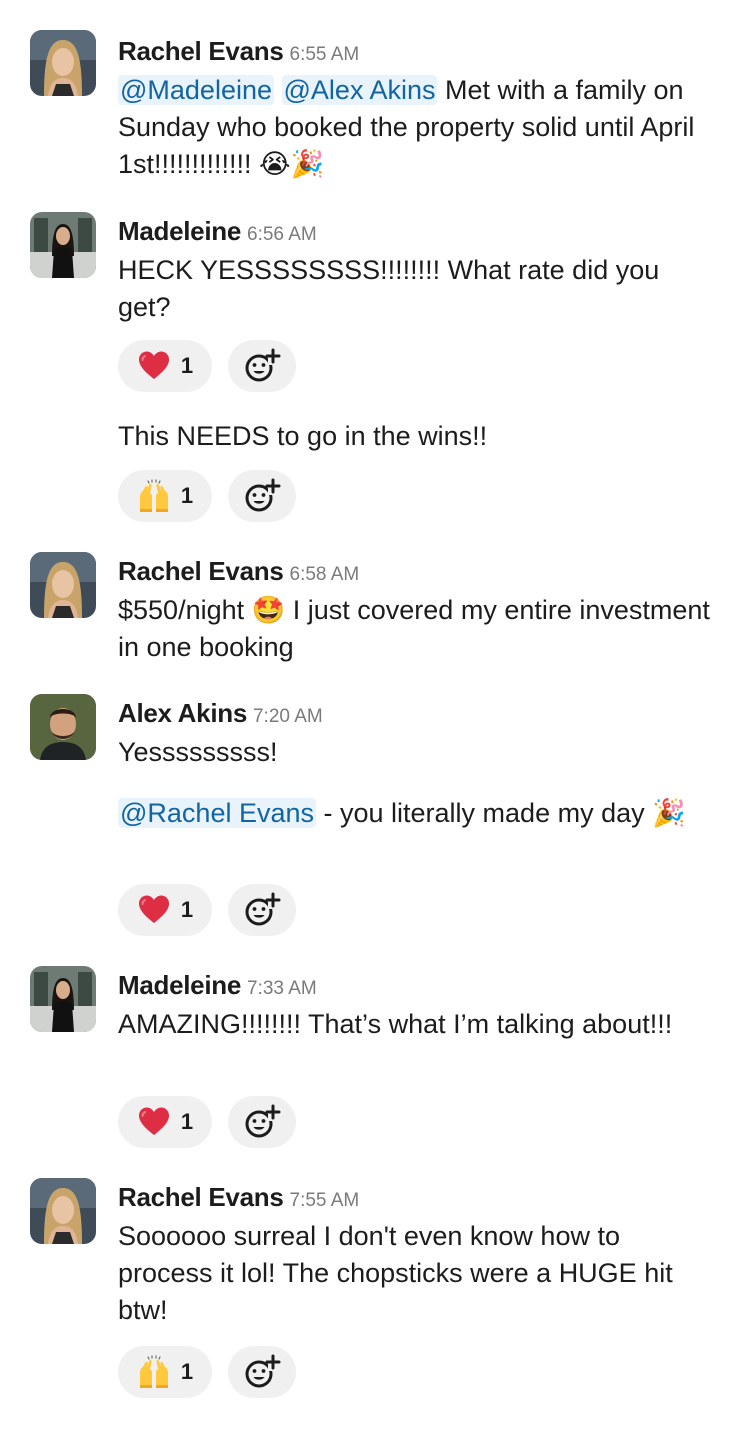  I want to click on message-body: $550/night, so click(185, 610).